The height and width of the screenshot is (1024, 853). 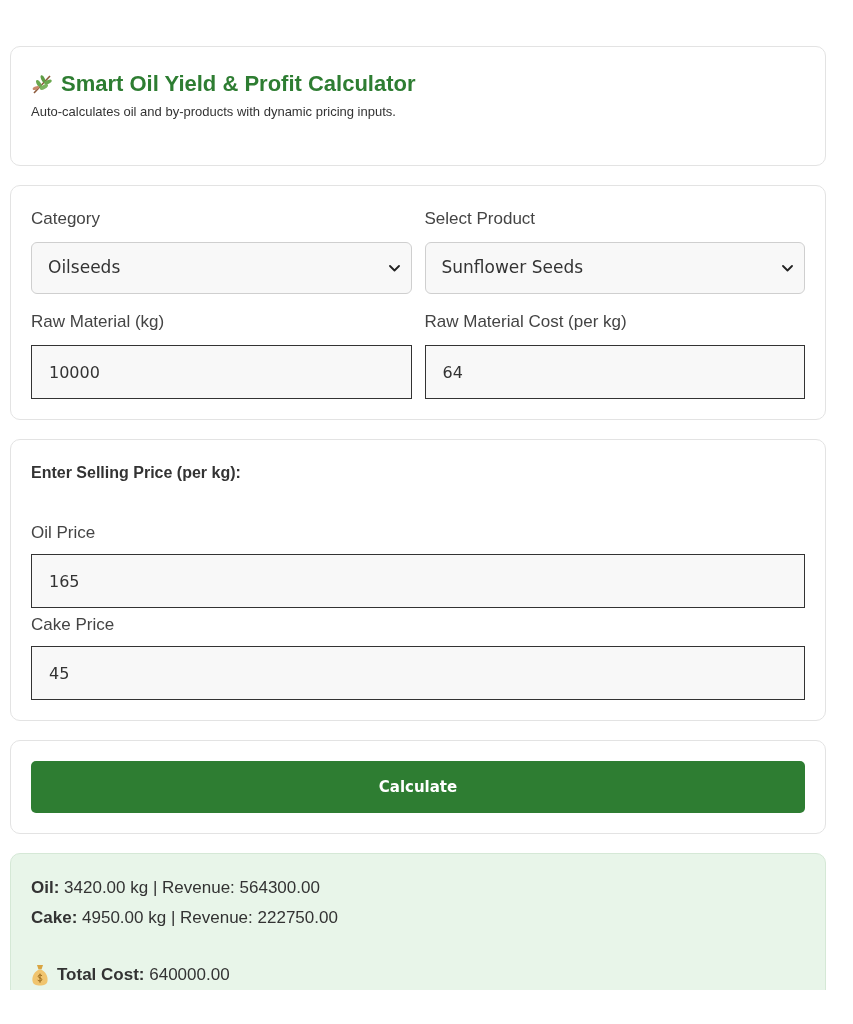 I want to click on result-line: Oil: 3420.00 kg | Revenue: 564300.00, so click(x=176, y=888).